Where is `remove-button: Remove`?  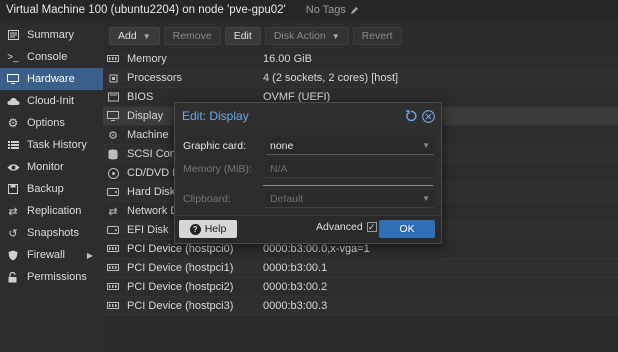 remove-button: Remove is located at coordinates (192, 36).